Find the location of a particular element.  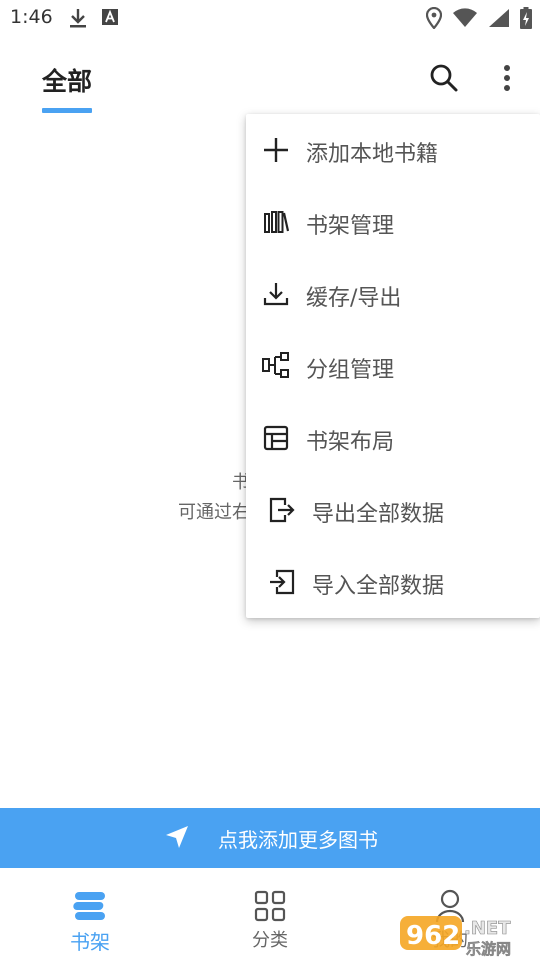

menu-item-label: 导出全部数据 is located at coordinates (378, 514).